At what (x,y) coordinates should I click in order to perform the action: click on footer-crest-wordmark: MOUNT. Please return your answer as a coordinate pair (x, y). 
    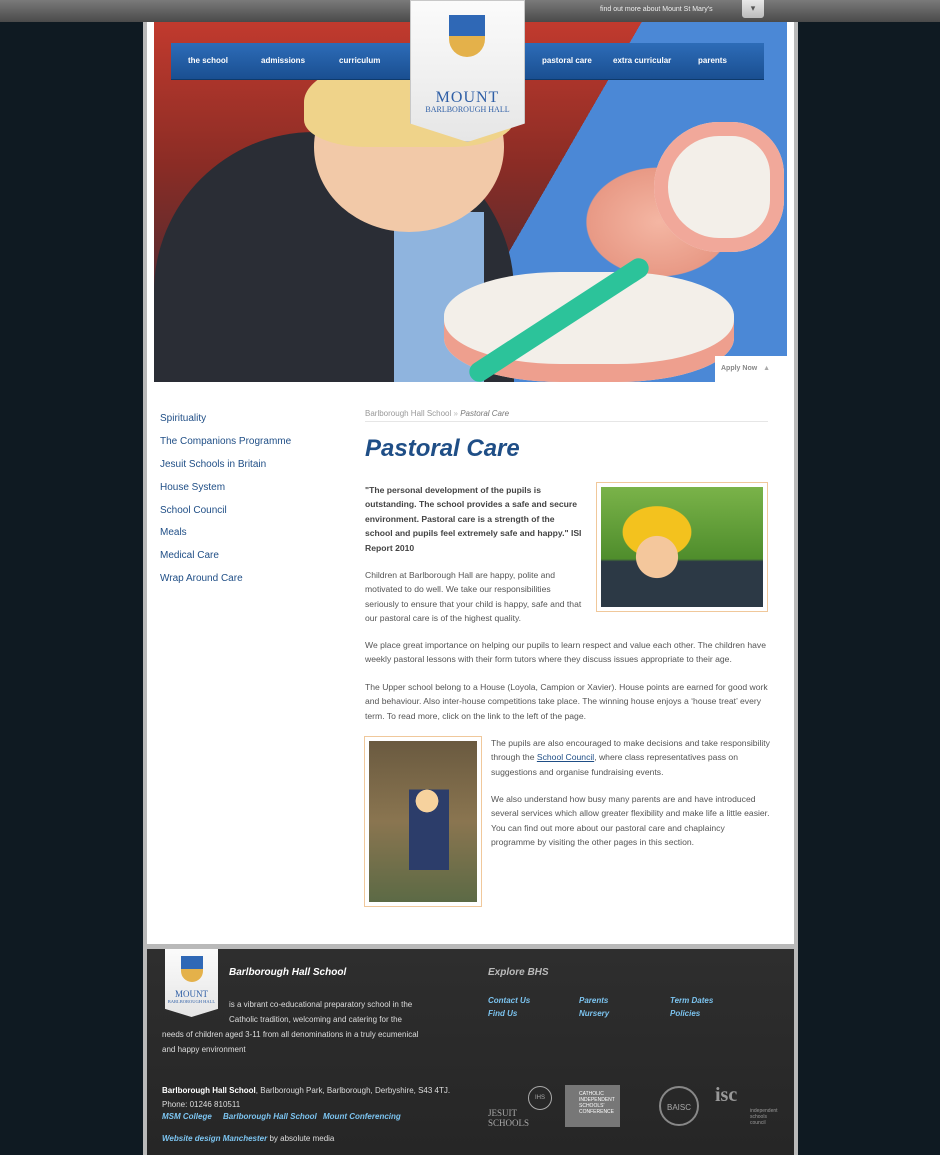
    Looking at the image, I should click on (191, 994).